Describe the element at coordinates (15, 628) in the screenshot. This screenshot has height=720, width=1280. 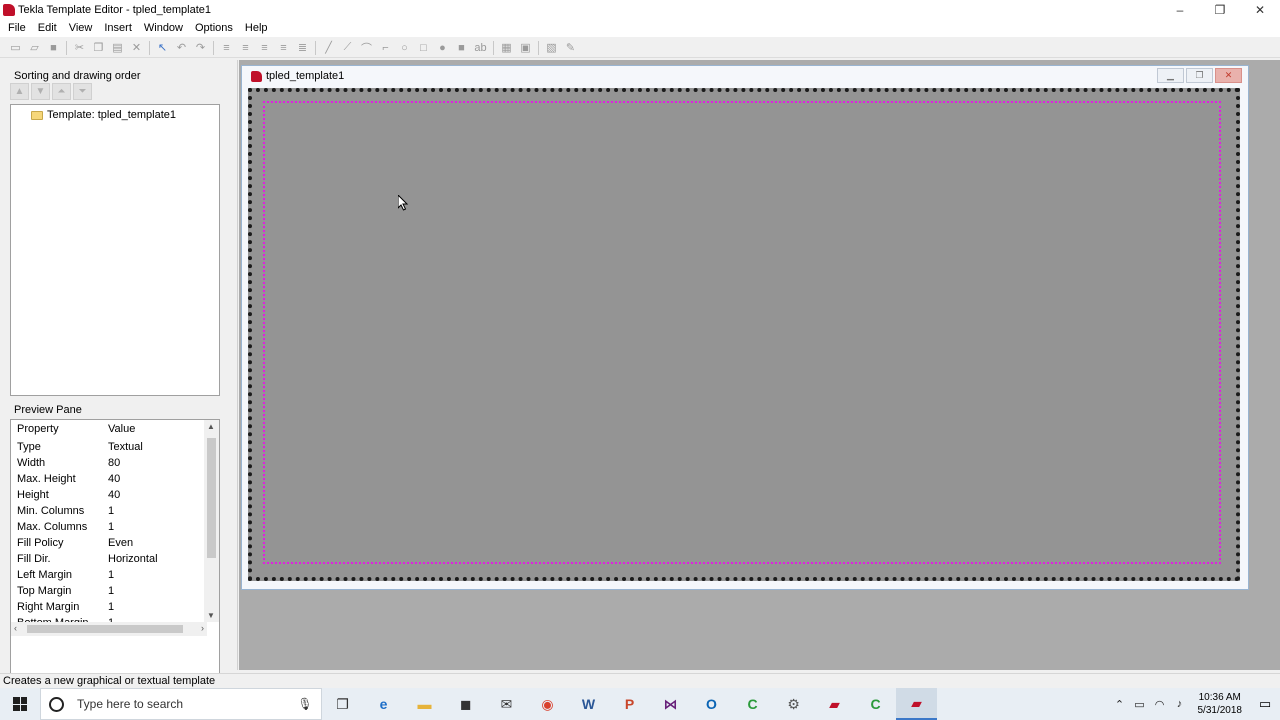
I see `scroll-left-icon: ‹` at that location.